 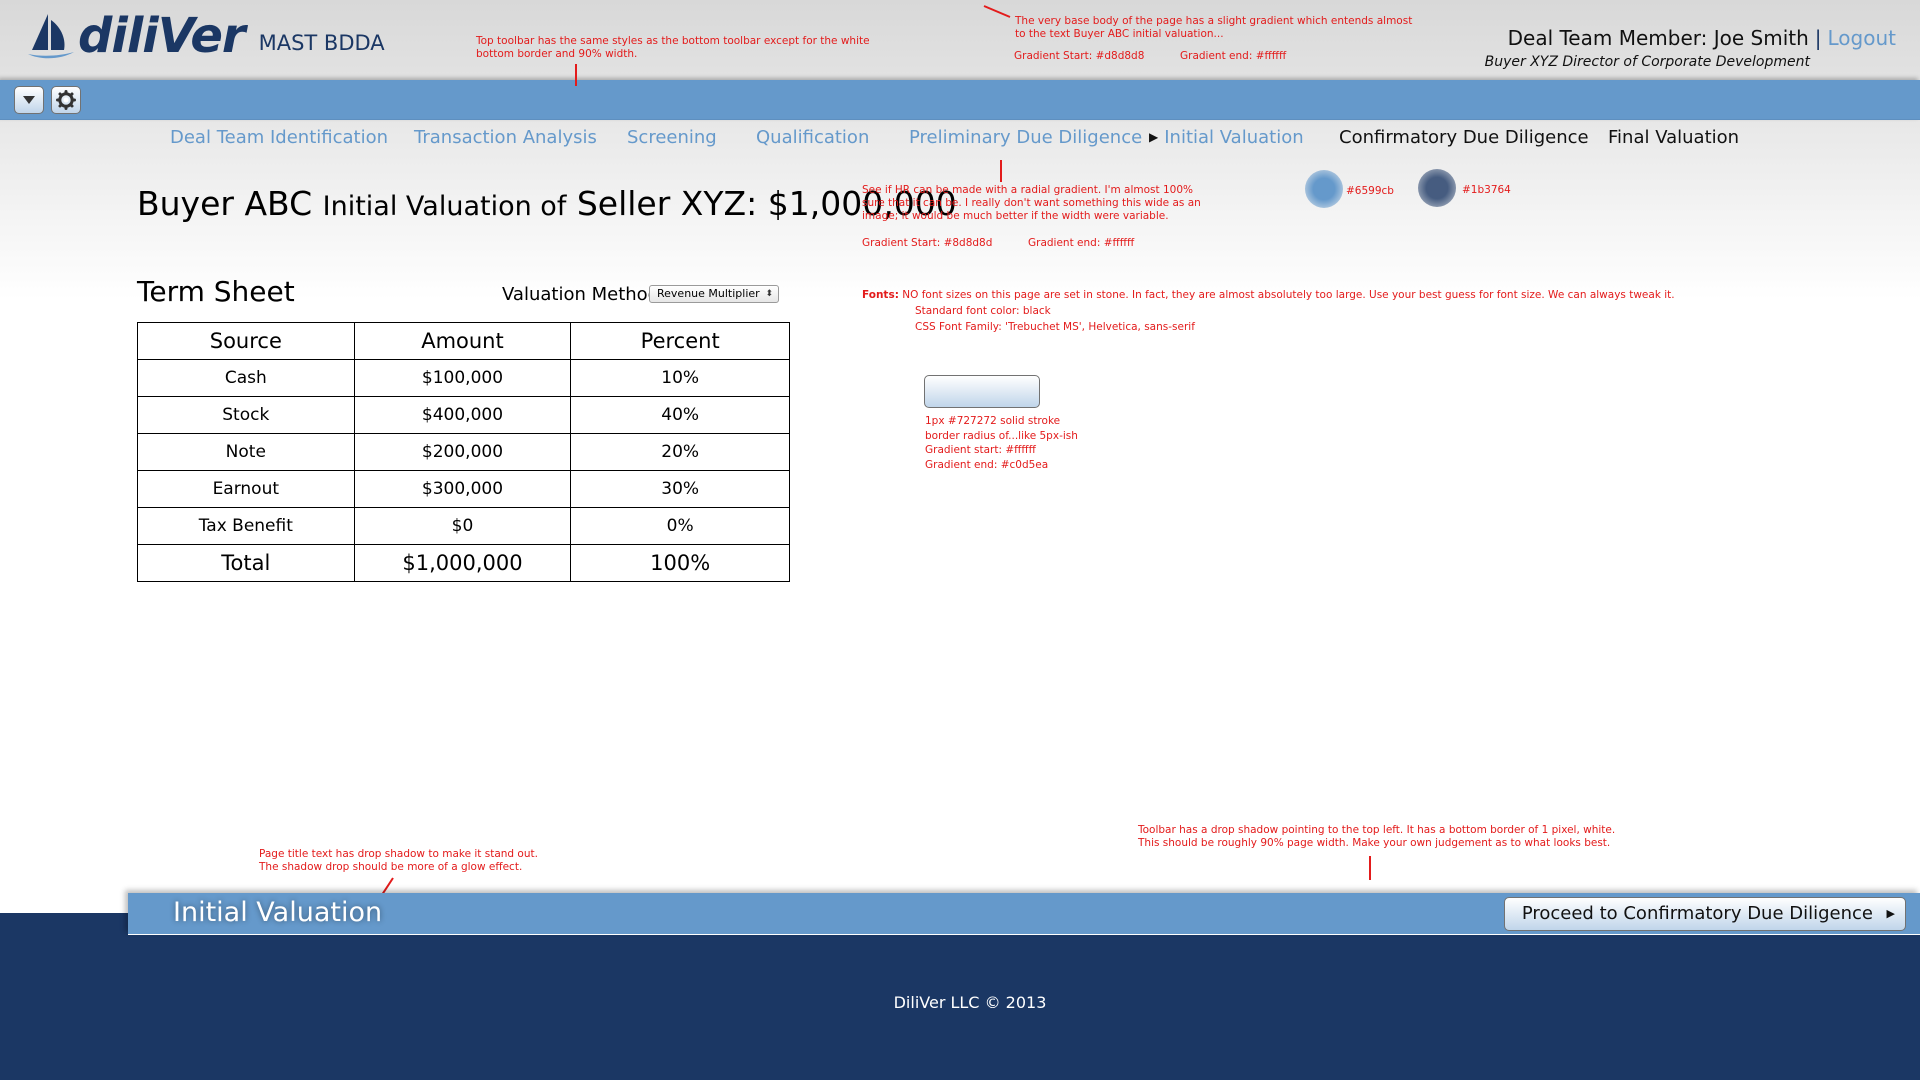 I want to click on step-confirmatory-due-diligence: Confirmatory Due Diligence, so click(x=1464, y=137).